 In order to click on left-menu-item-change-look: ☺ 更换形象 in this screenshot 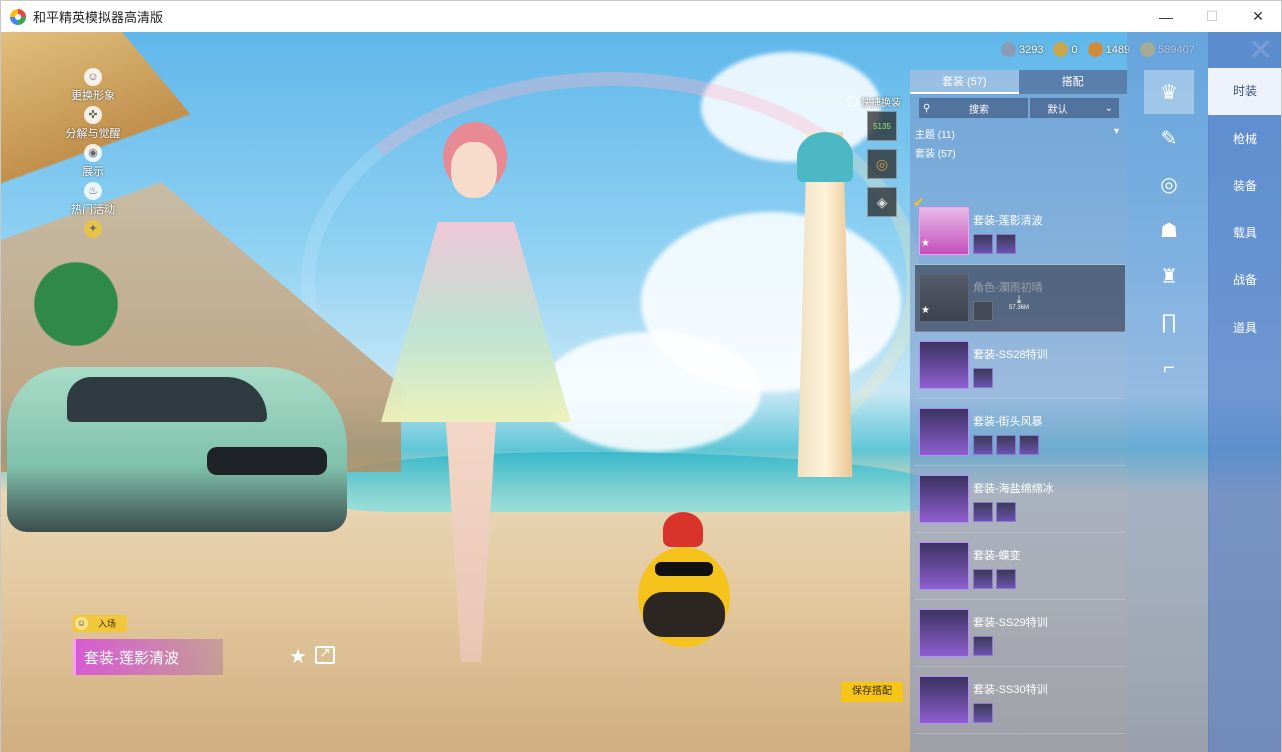, I will do `click(93, 87)`.